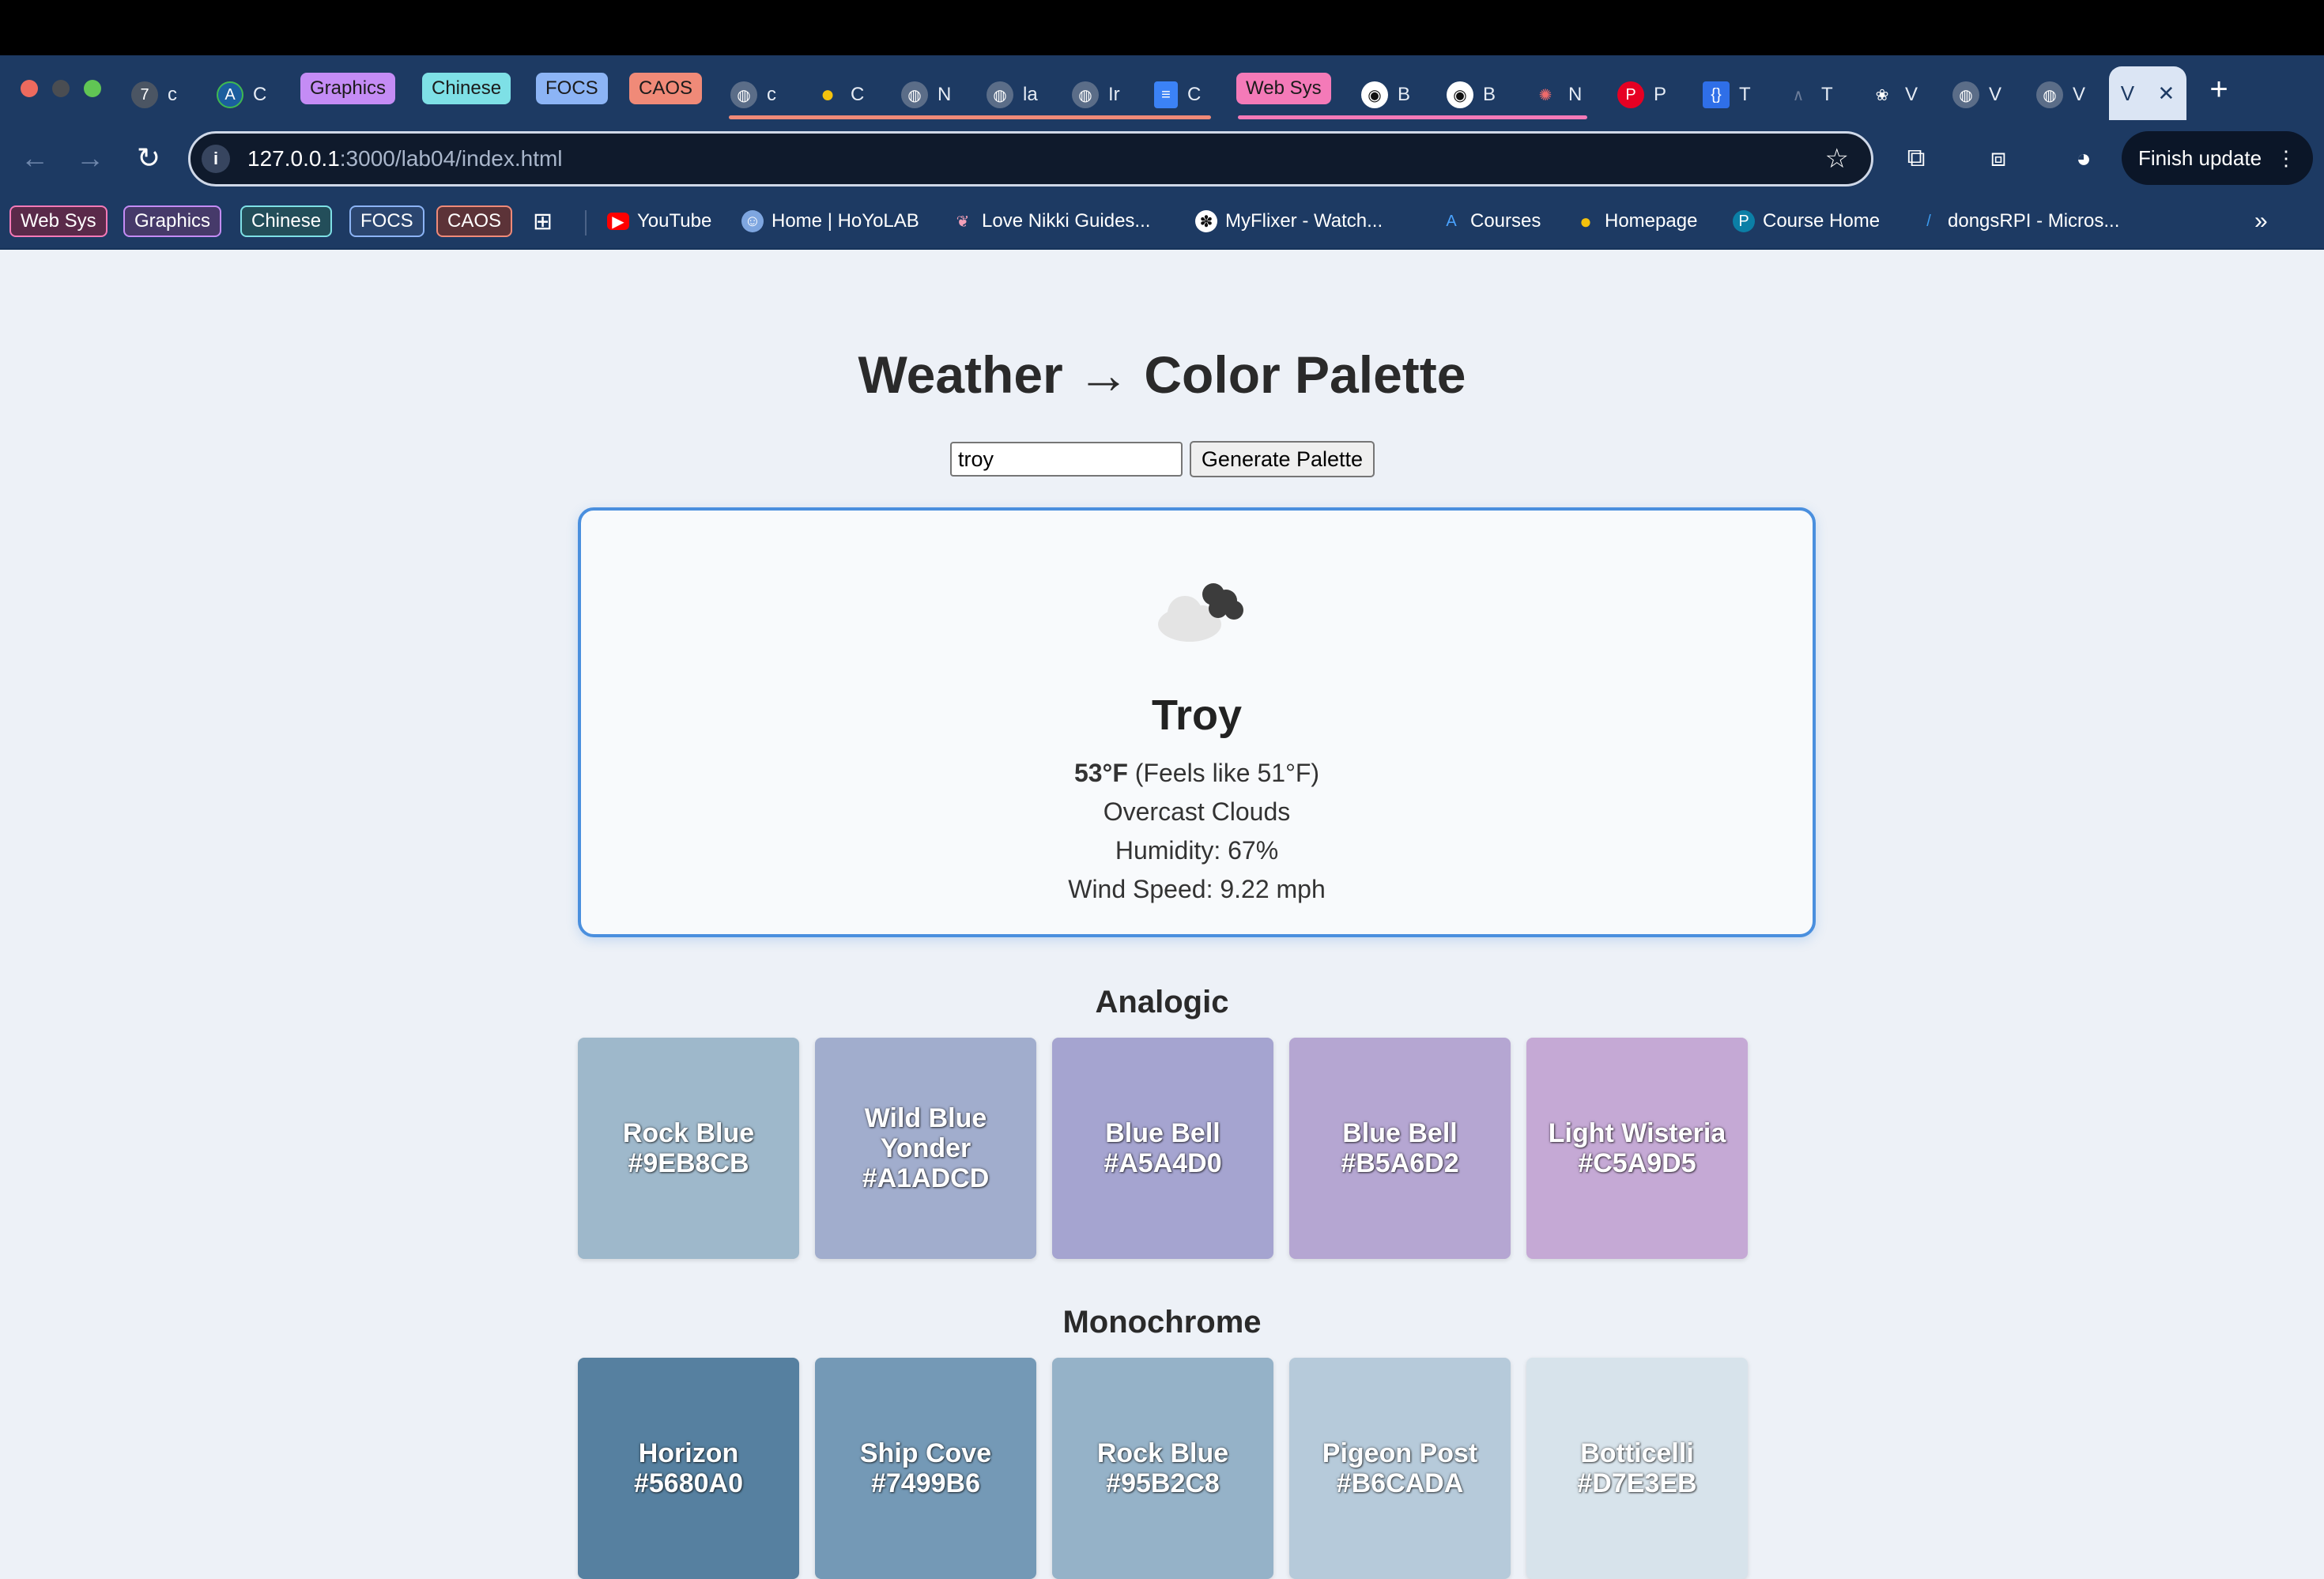  Describe the element at coordinates (1030, 159) in the screenshot. I see `address-bar: i 127.0.0.1:3000/lab04/index.html ☆` at that location.